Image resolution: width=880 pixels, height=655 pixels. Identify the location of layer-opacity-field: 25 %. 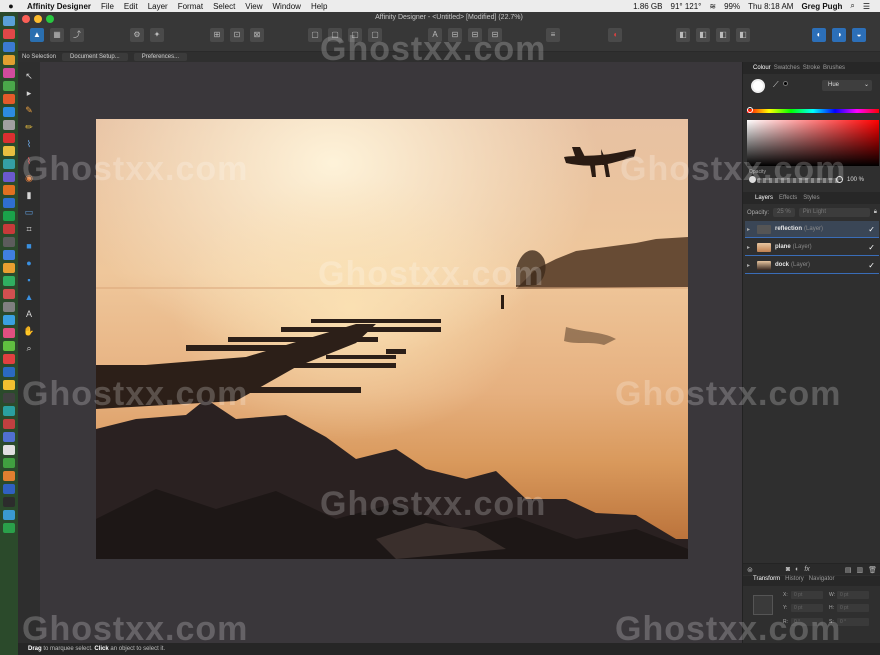
(784, 212).